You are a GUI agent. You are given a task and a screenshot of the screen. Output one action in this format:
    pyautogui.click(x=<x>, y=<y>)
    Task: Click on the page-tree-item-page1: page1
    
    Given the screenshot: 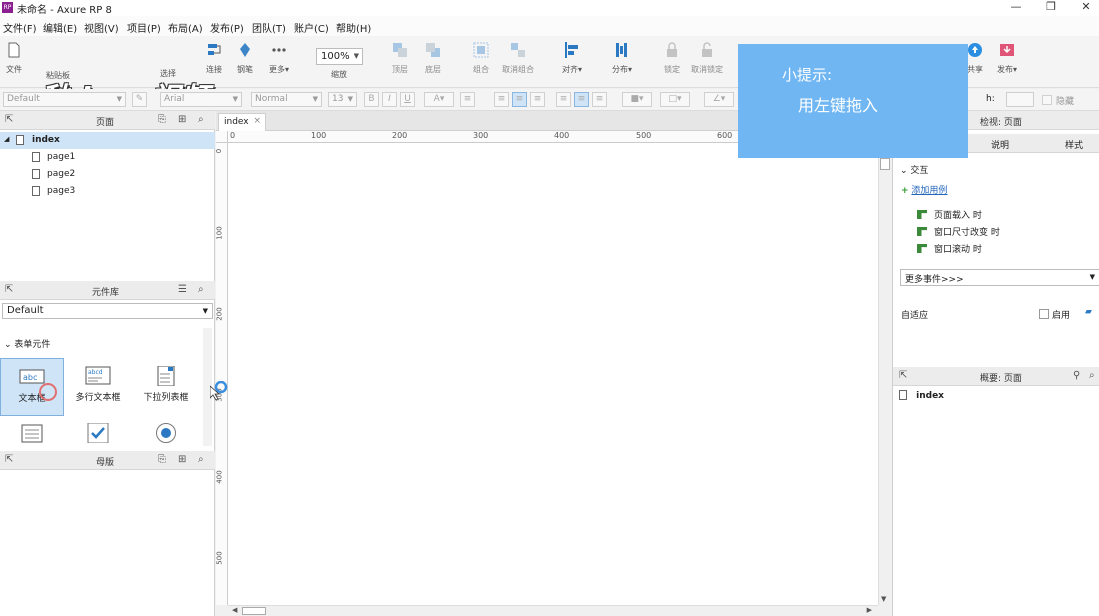 What is the action you would take?
    pyautogui.click(x=107, y=157)
    